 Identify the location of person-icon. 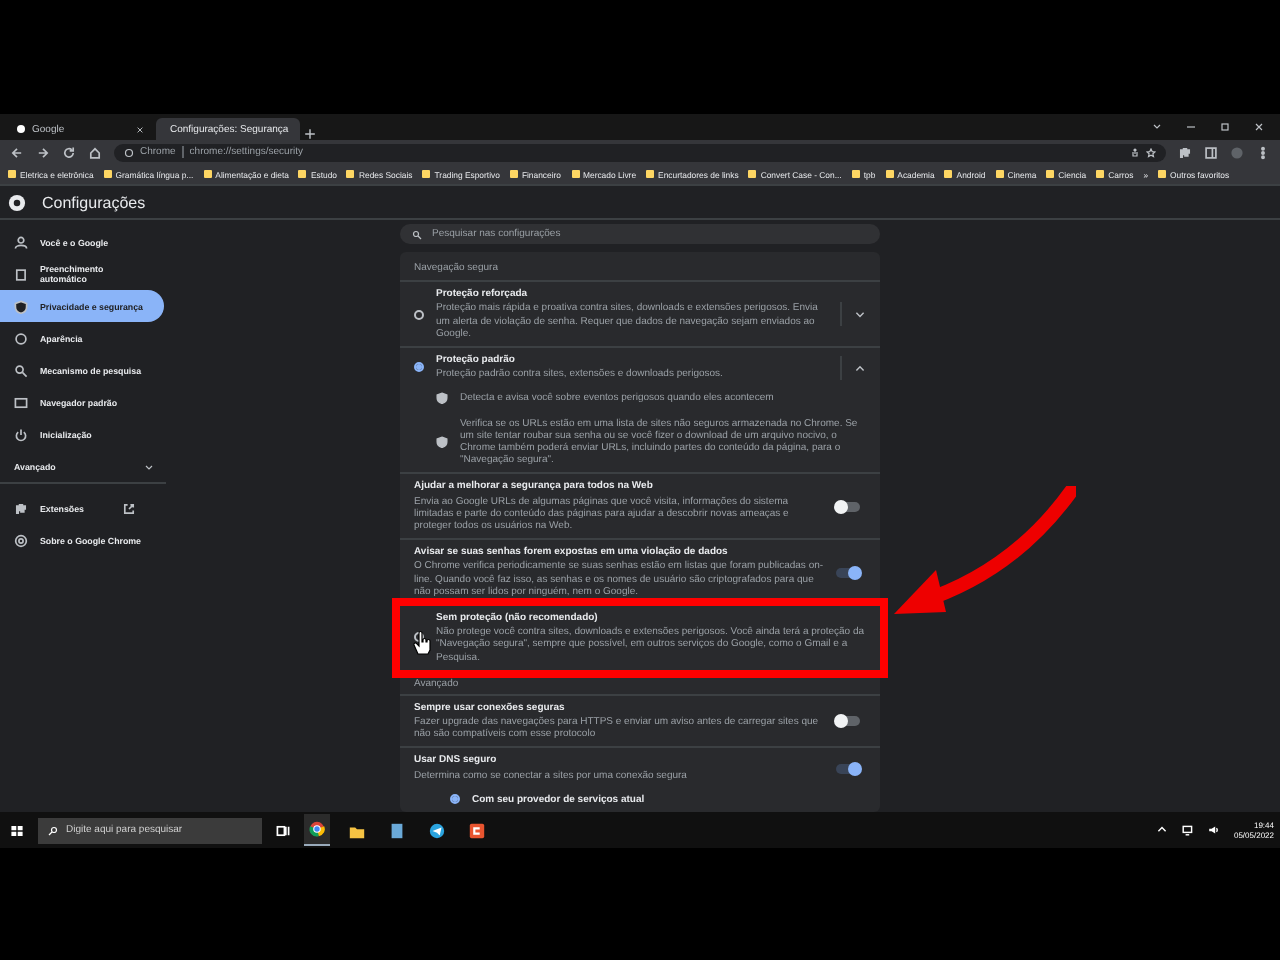
(21, 242).